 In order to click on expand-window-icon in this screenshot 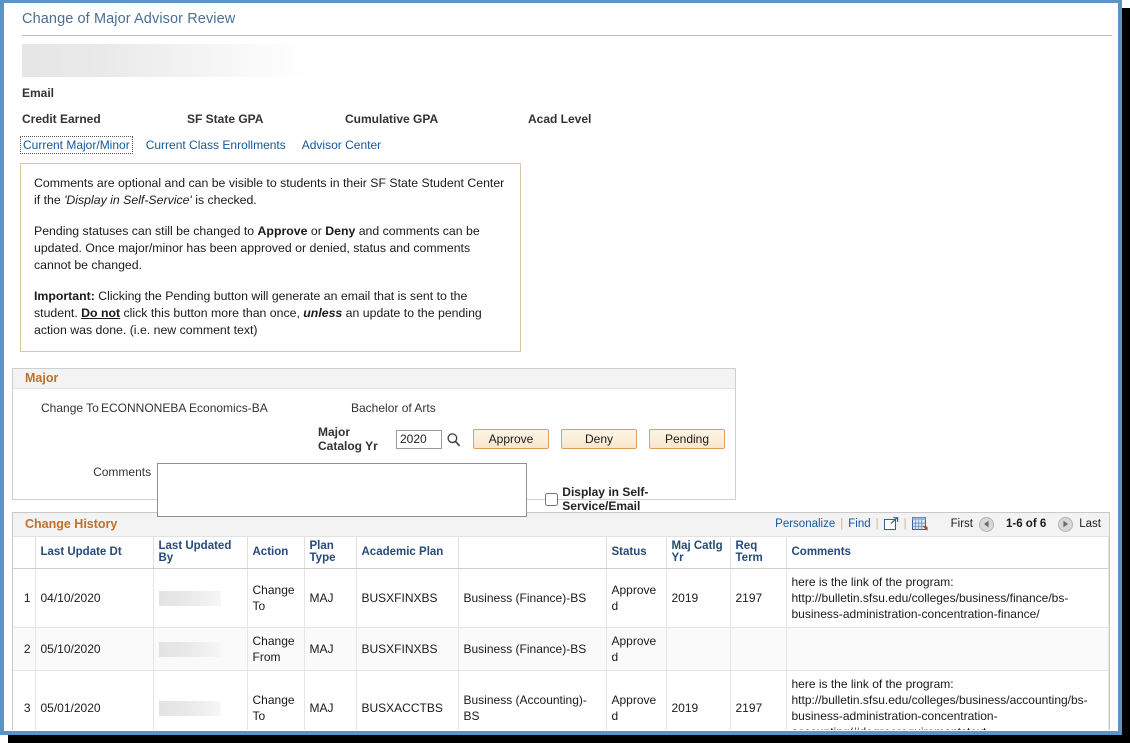, I will do `click(891, 524)`.